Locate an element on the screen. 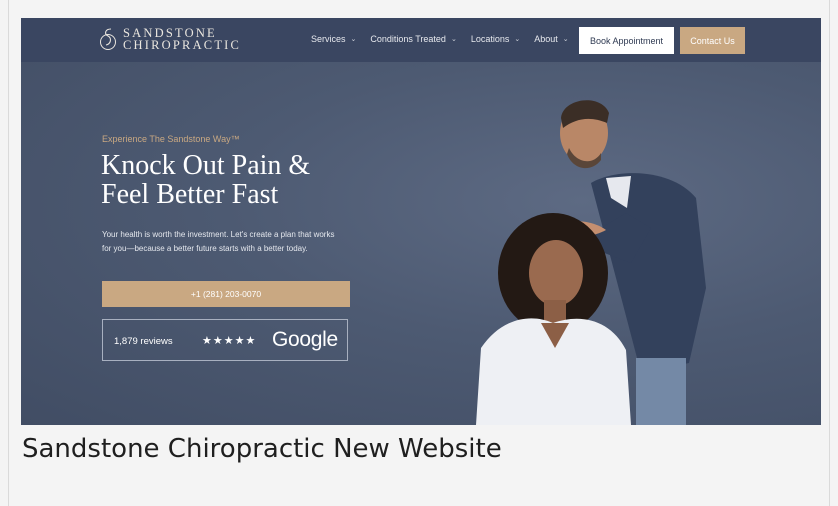  nav-item-label: About is located at coordinates (546, 39).